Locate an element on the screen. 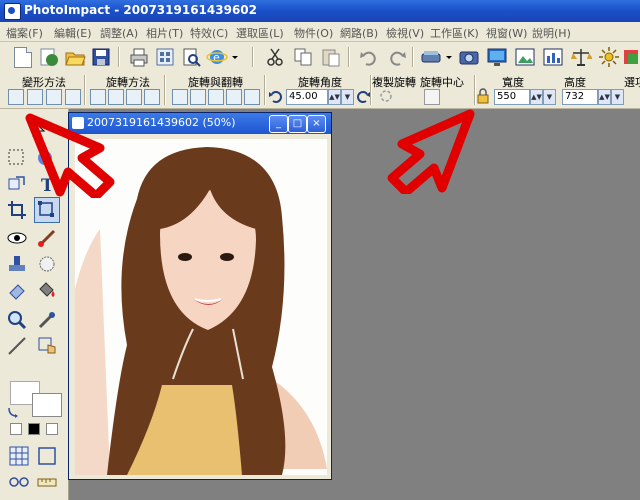 This screenshot has height=500, width=640. transform-distort-icon is located at coordinates (54, 97).